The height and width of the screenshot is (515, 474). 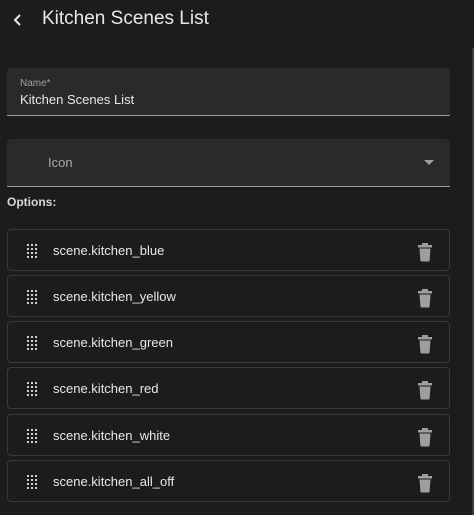 I want to click on option-row: scene.kitchen_red, so click(x=228, y=388).